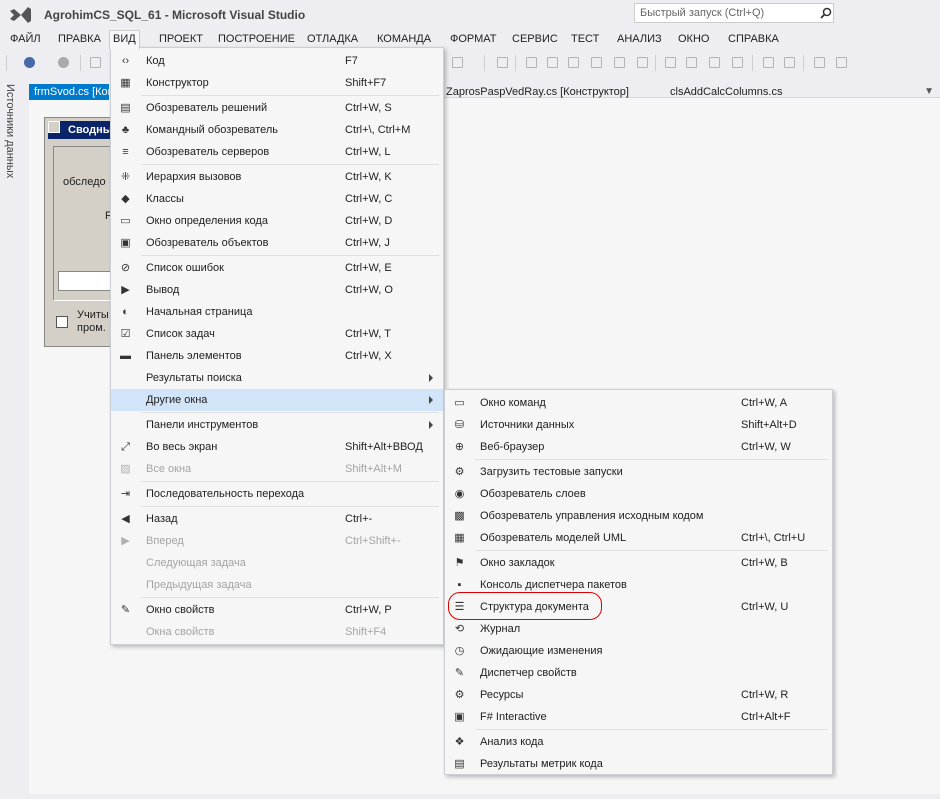 This screenshot has height=799, width=940. I want to click on menu-item-shortcut: Shift+F7, so click(366, 83).